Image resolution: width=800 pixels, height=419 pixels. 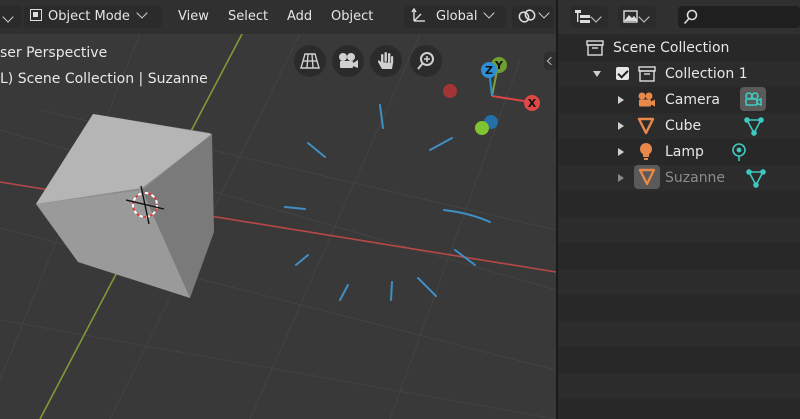 I want to click on active-object-highlight, so click(x=647, y=177).